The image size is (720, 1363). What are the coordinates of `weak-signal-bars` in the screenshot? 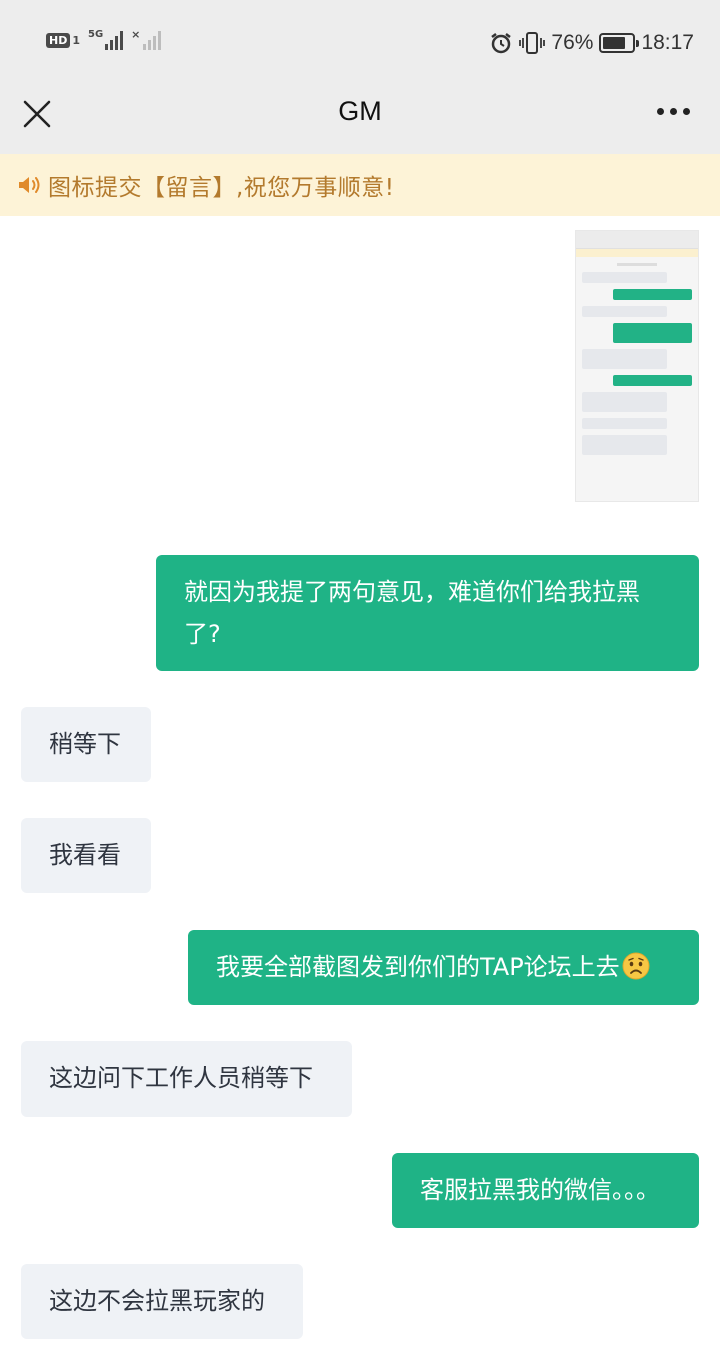 It's located at (152, 40).